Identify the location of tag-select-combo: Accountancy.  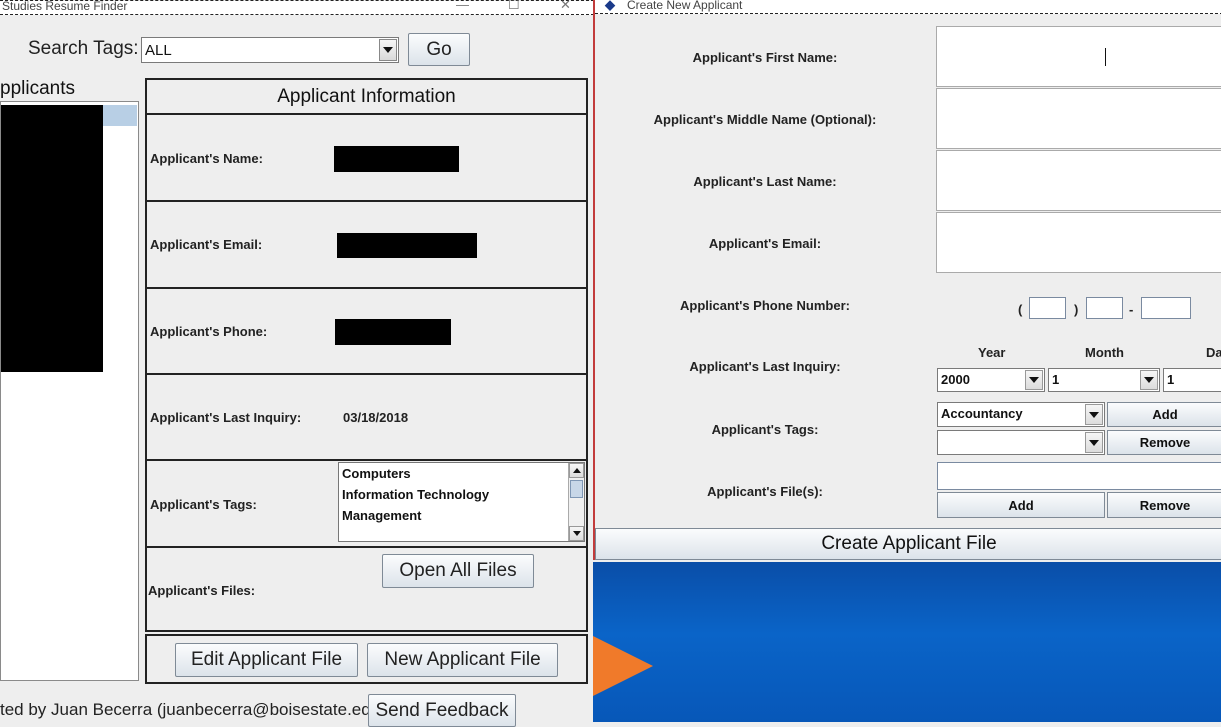
(1021, 414).